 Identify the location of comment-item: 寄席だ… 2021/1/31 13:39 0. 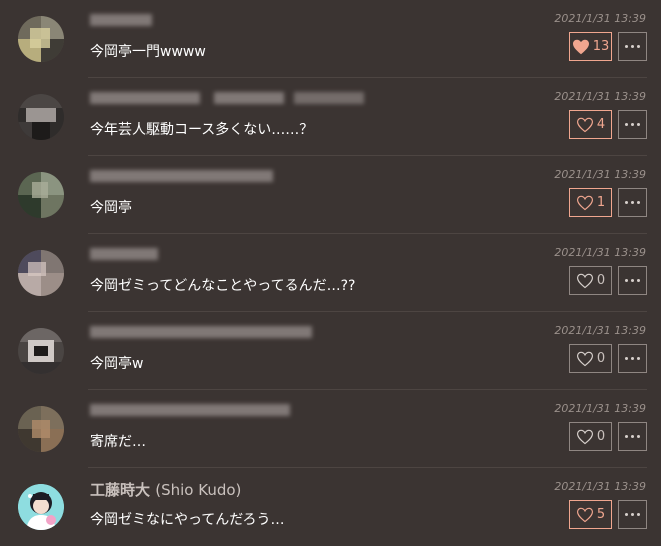
(330, 429).